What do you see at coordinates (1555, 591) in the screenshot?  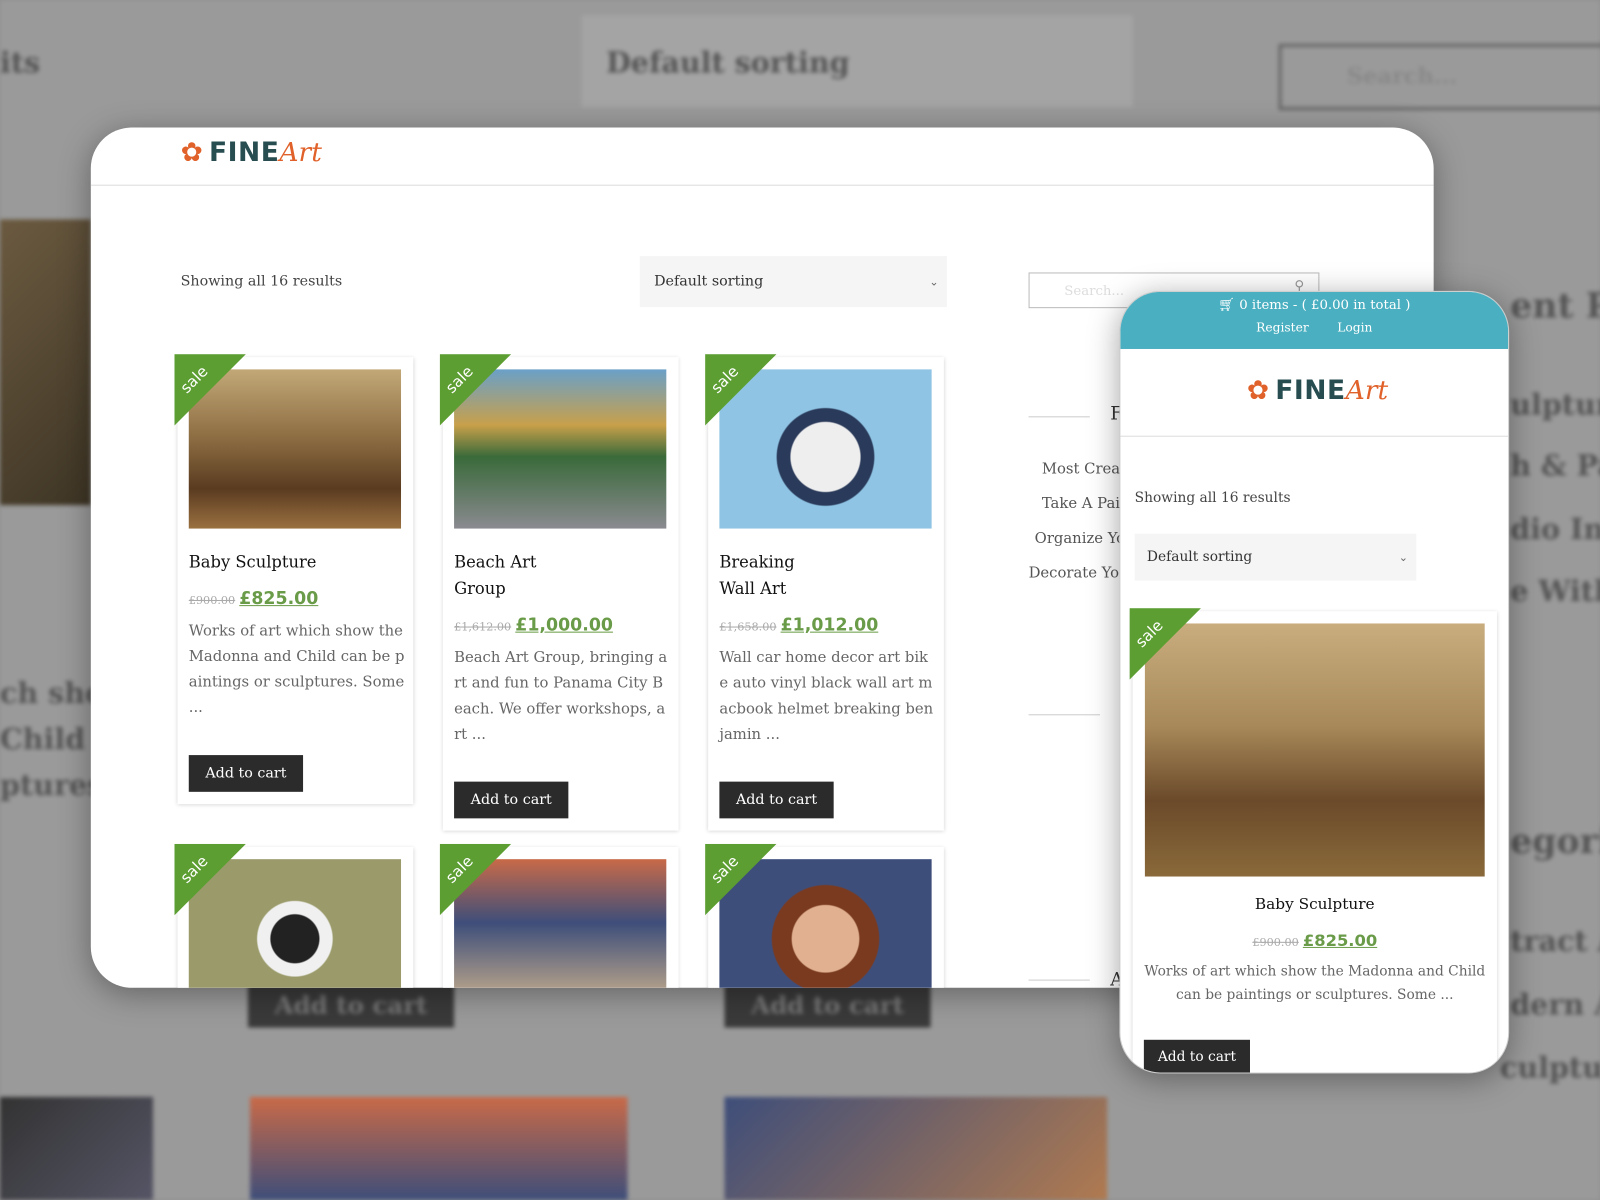 I see `bg-text: e With` at bounding box center [1555, 591].